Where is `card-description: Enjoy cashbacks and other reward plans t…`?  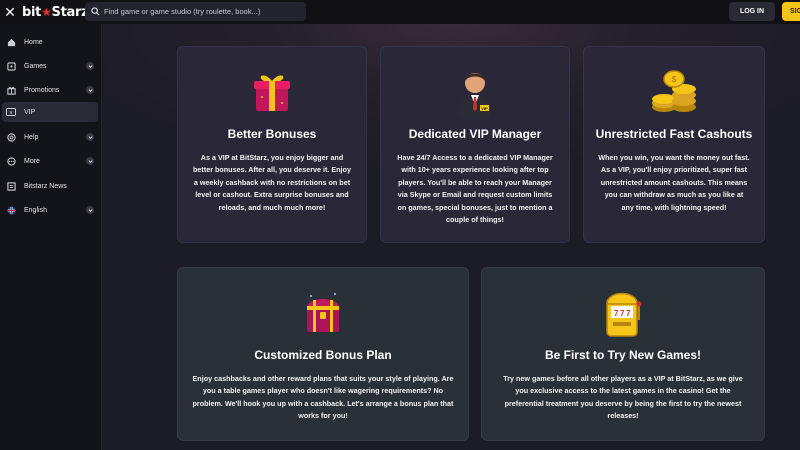
card-description: Enjoy cashbacks and other reward plans t… is located at coordinates (323, 397).